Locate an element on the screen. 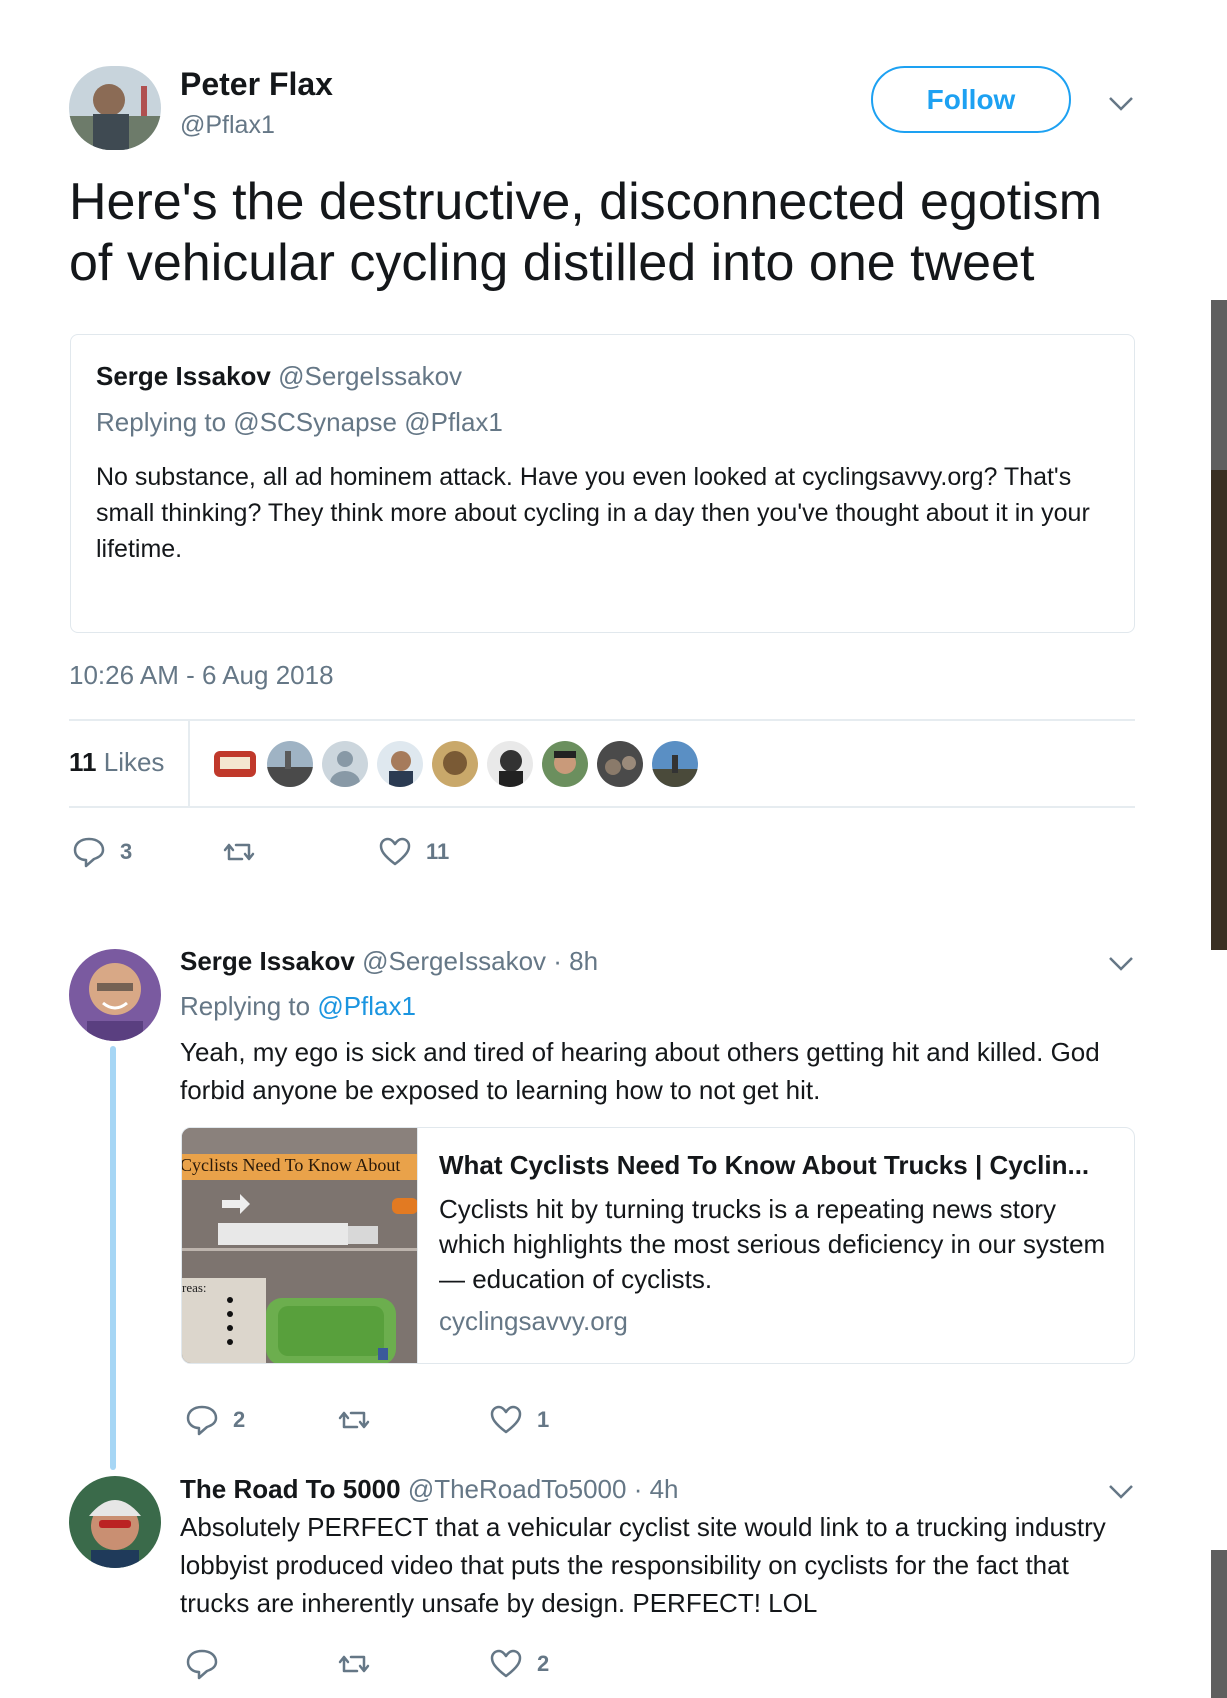  tweet-timestamp: 10:26 AM - 6 Aug 2018 is located at coordinates (201, 675).